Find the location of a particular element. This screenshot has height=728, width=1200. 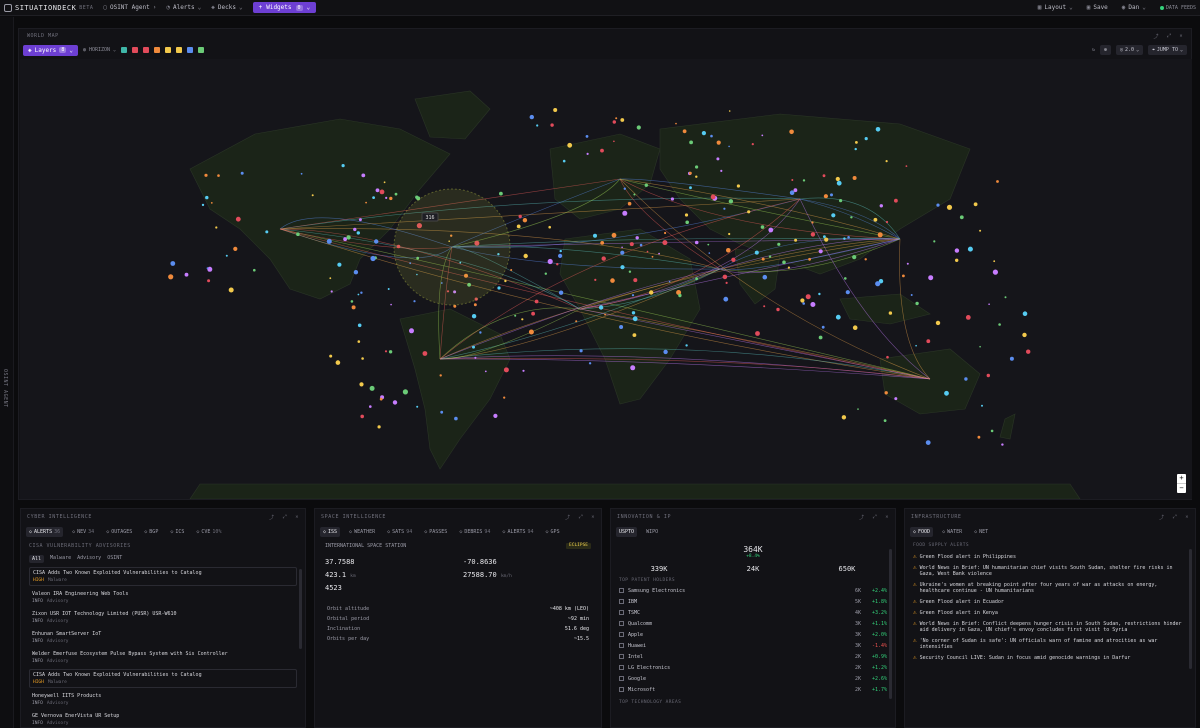

jump-to-button: ⌖ JUMP TO ⌄ is located at coordinates (1167, 50).